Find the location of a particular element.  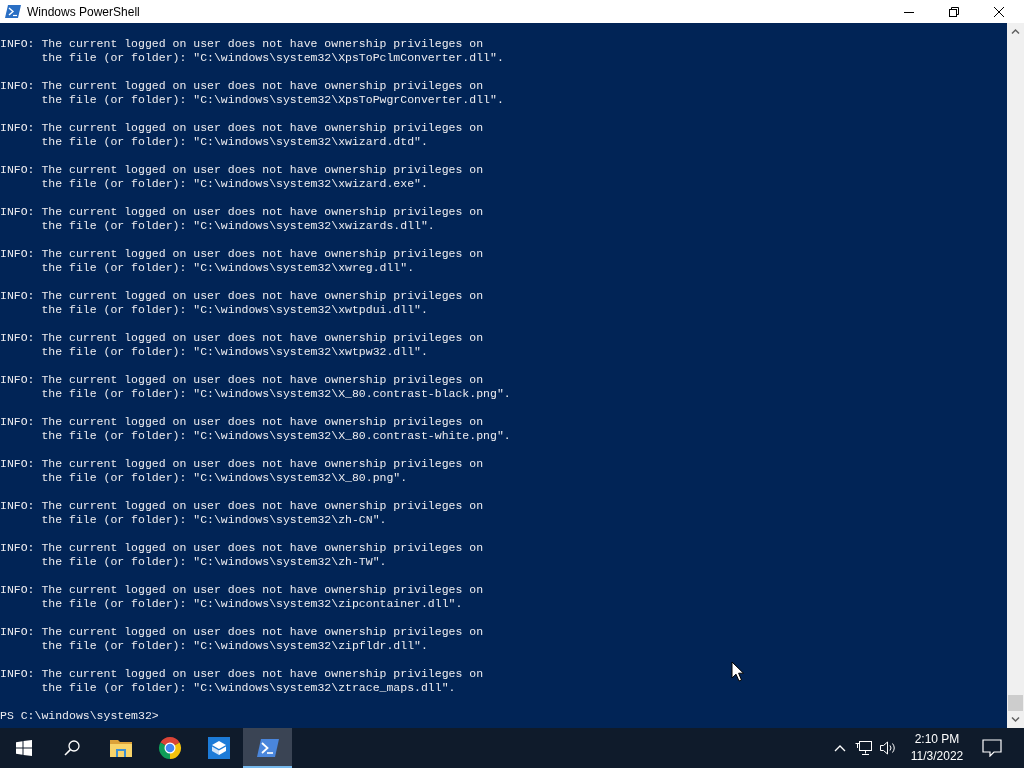

prompt-text: PS C:\windows\system32> is located at coordinates (79, 716).